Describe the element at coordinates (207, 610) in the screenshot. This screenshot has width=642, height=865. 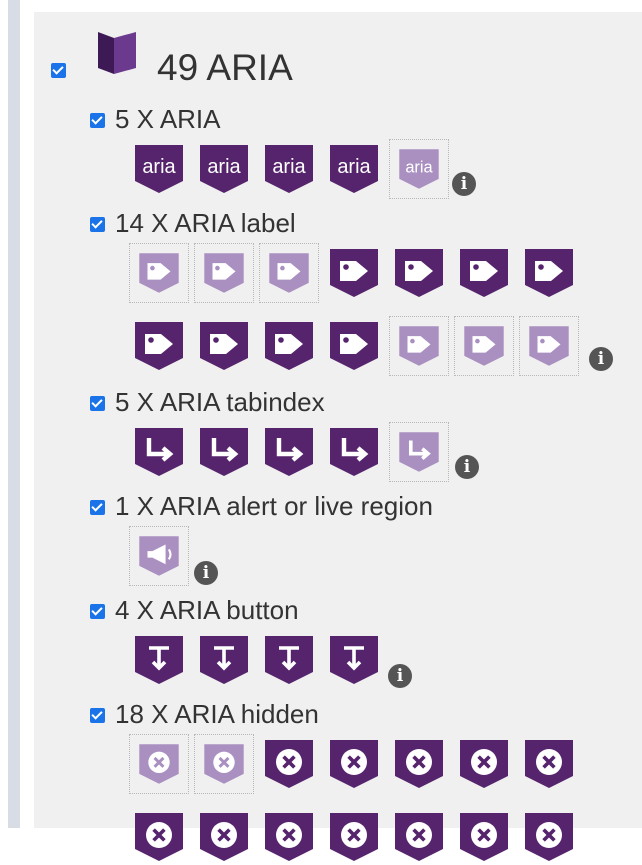
I see `category-title-aria-button: 4 X ARIA button` at that location.